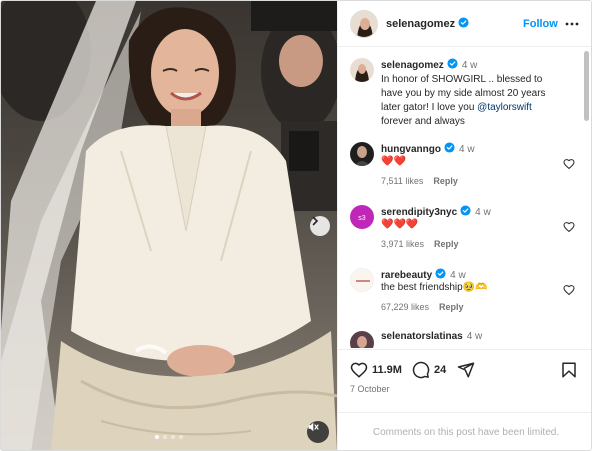 The height and width of the screenshot is (451, 592). What do you see at coordinates (419, 212) in the screenshot?
I see `comment-username: serendipity3nyc` at bounding box center [419, 212].